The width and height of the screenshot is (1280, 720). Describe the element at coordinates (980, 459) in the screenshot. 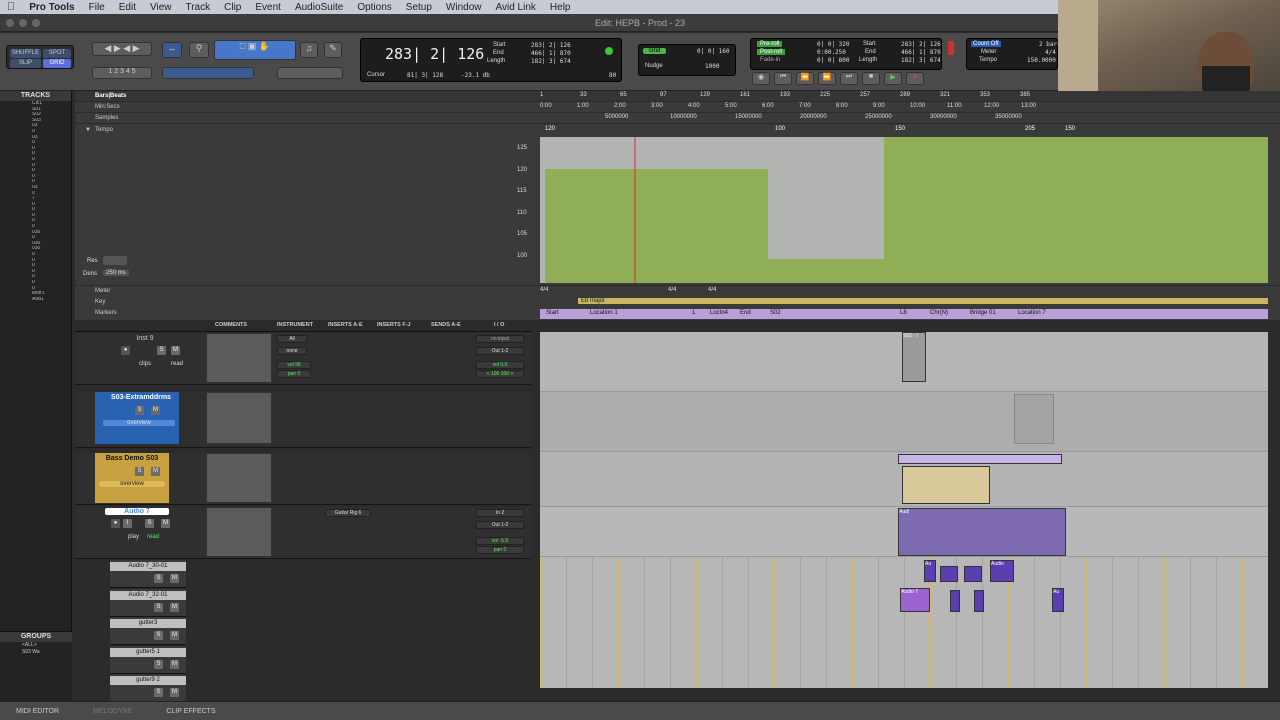

I see `clip-bass-top` at that location.